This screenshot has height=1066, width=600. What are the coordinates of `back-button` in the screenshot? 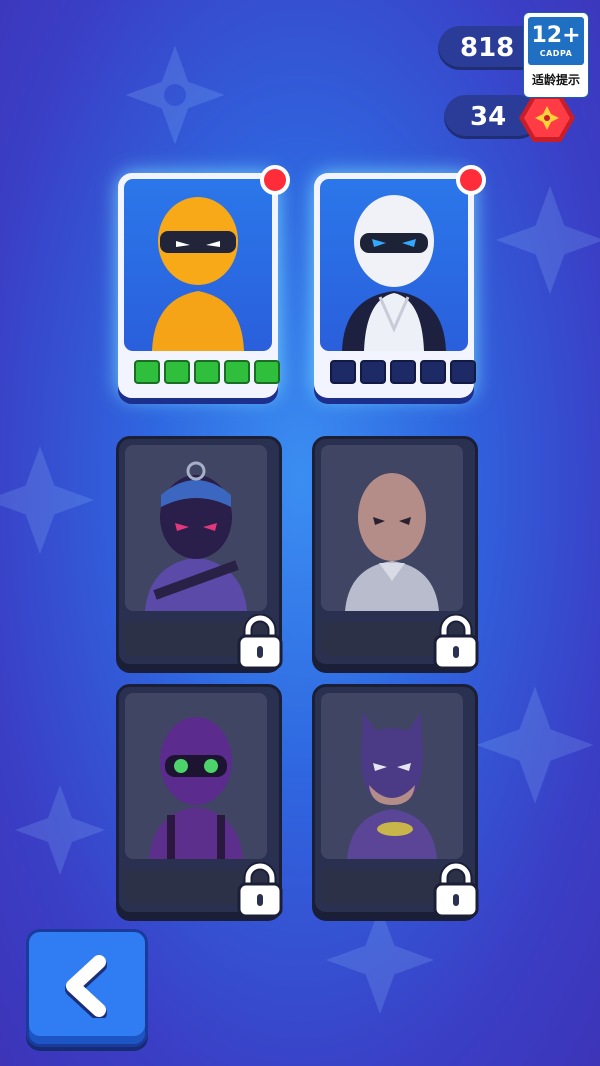 It's located at (87, 988).